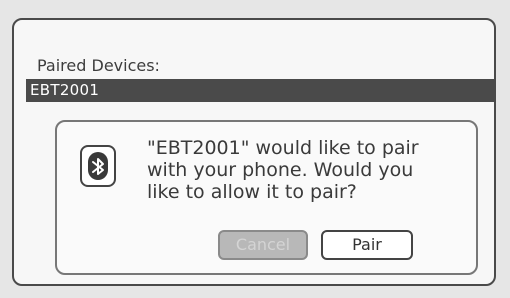 The image size is (510, 298). What do you see at coordinates (280, 170) in the screenshot?
I see `message-line: with your phone. Would you` at bounding box center [280, 170].